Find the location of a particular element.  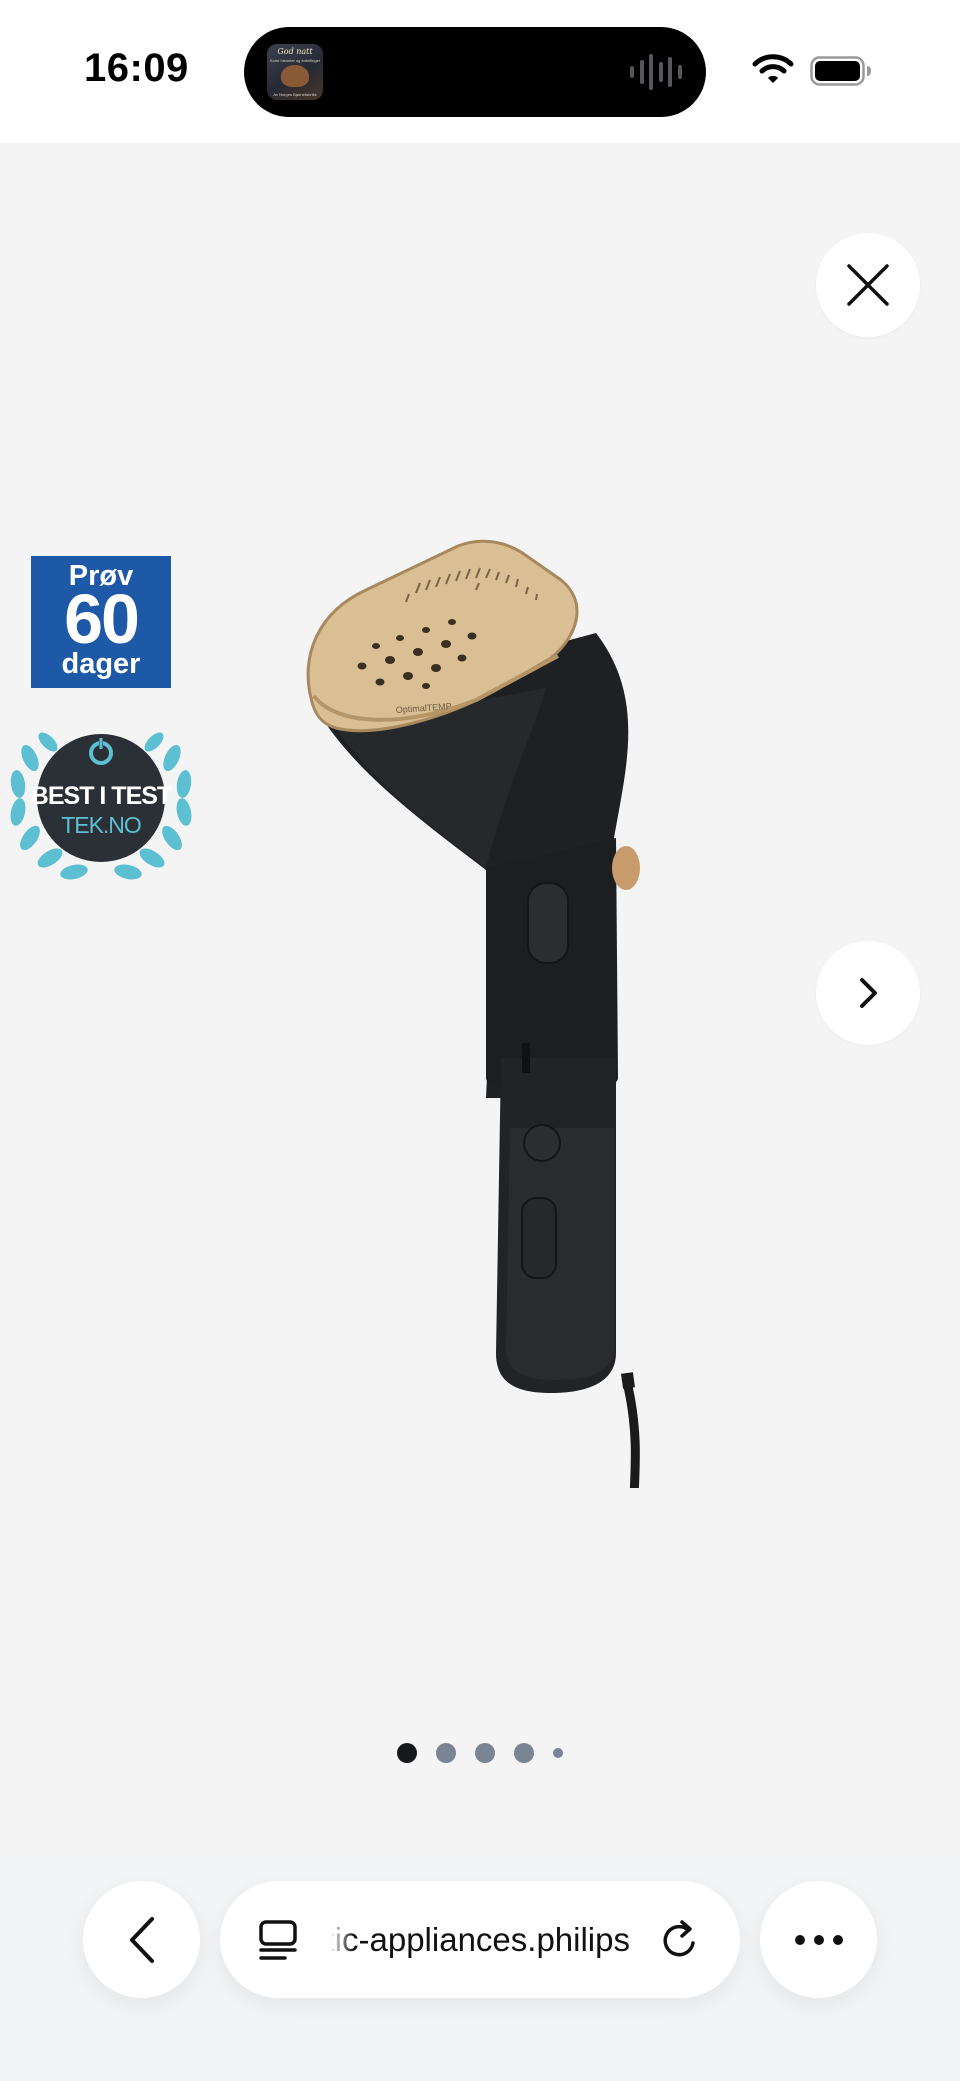

reload-icon is located at coordinates (681, 1940).